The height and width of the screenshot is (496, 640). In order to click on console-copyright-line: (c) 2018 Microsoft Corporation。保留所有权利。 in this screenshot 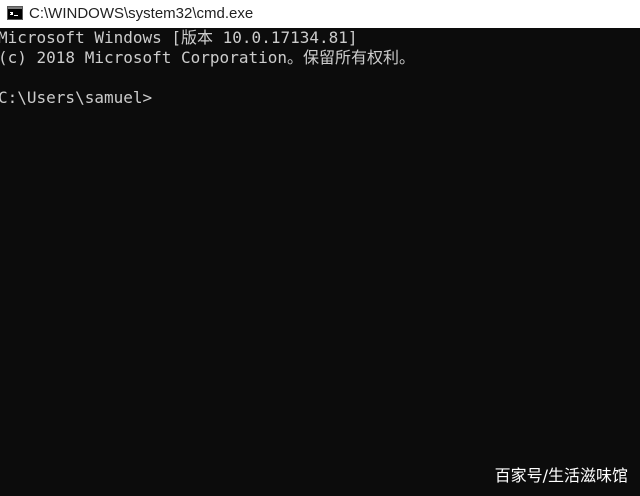, I will do `click(207, 57)`.